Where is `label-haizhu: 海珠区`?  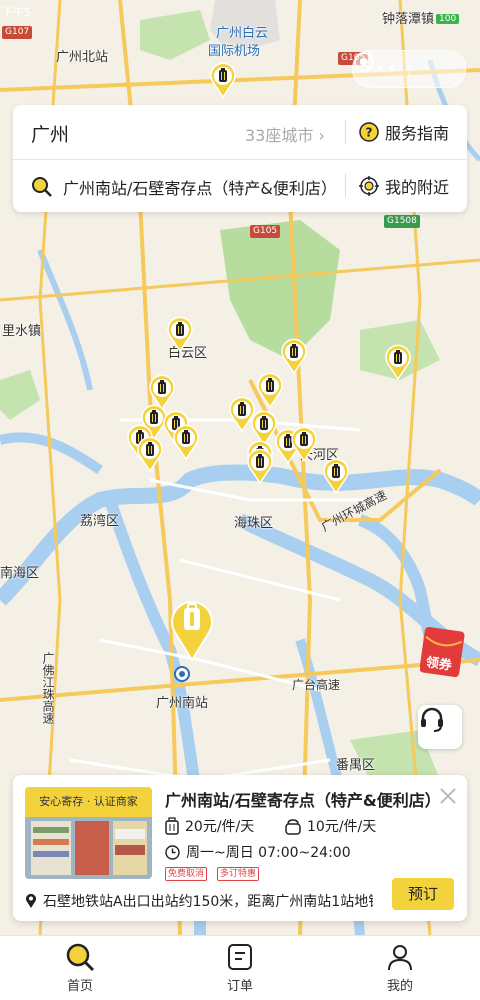
label-haizhu: 海珠区 is located at coordinates (254, 523).